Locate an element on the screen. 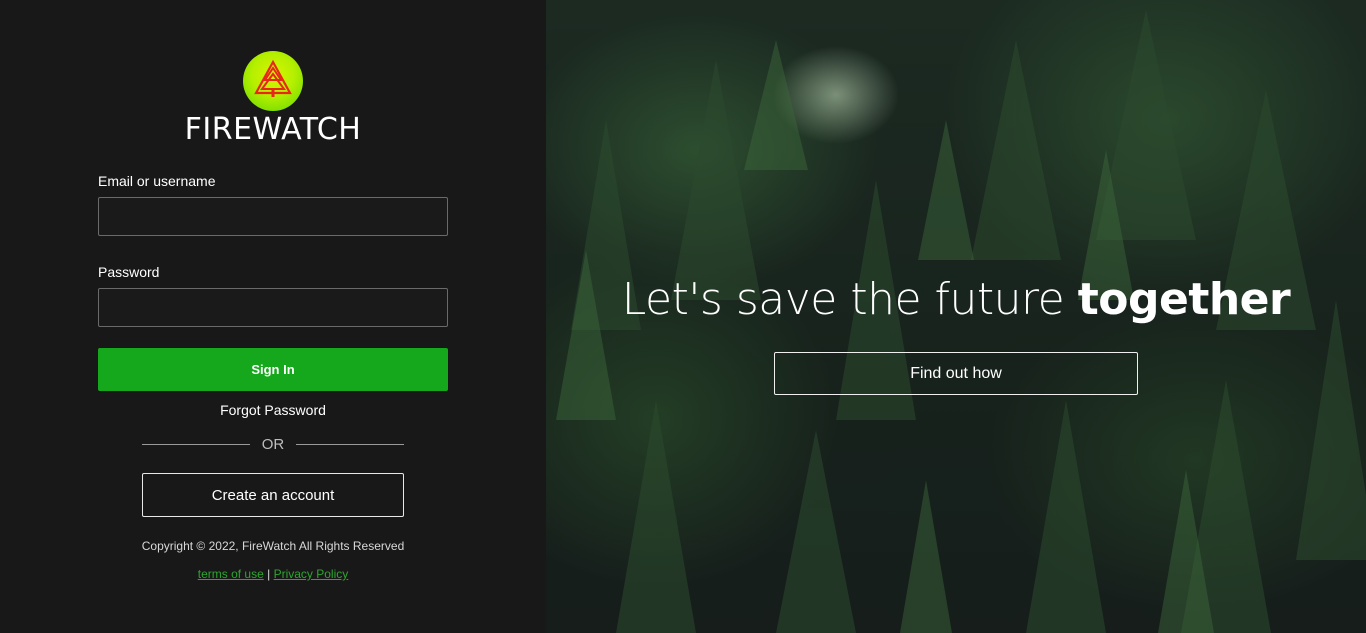 The width and height of the screenshot is (1366, 633). password-input is located at coordinates (273, 307).